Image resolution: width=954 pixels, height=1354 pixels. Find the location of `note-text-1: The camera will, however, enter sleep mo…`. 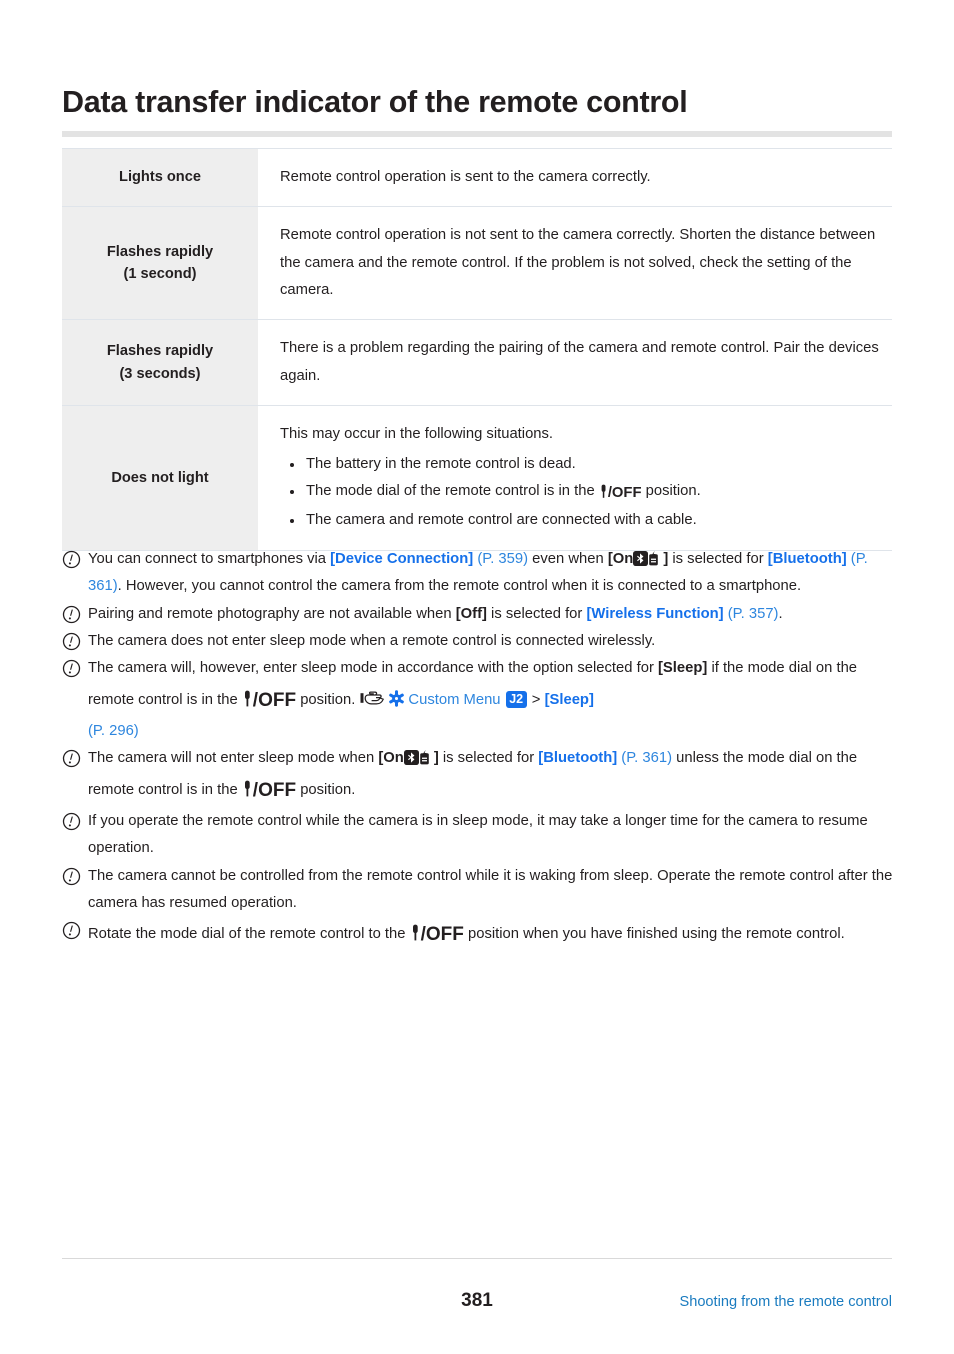

note-text-1: The camera will, however, enter sleep mo… is located at coordinates (373, 668).